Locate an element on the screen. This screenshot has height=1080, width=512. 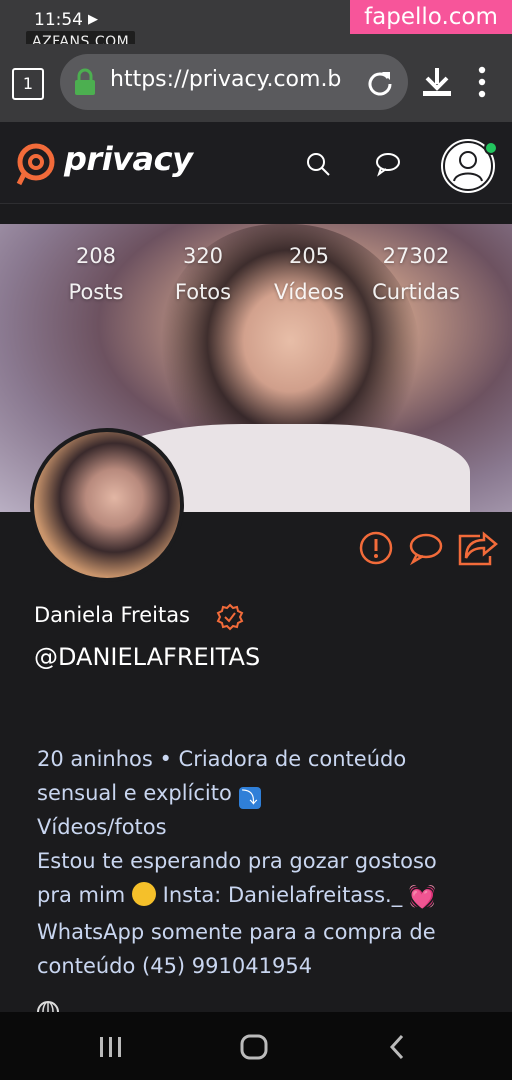
stat-label: Curtidas is located at coordinates (416, 292).